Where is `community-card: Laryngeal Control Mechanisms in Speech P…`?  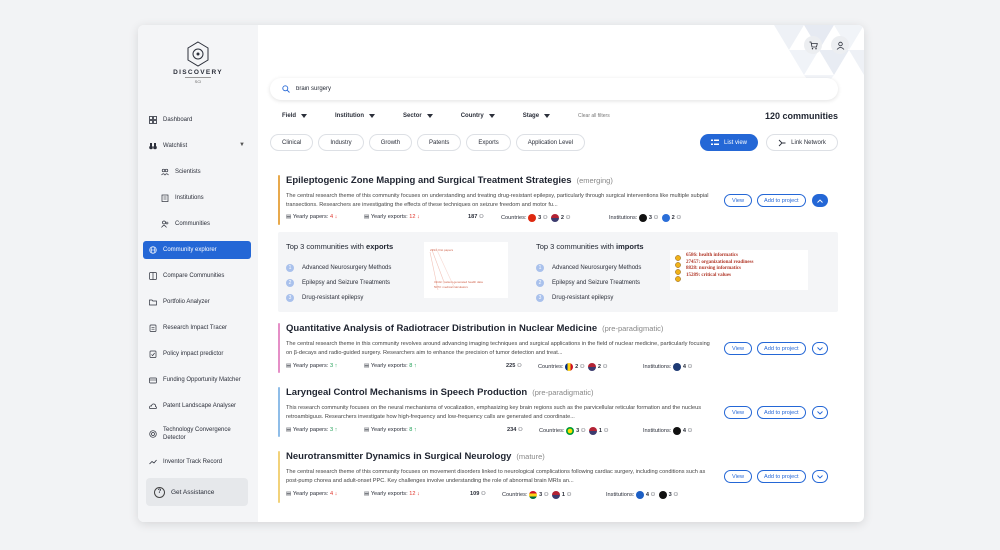
community-card: Laryngeal Control Mechanisms in Speech P… is located at coordinates (558, 412).